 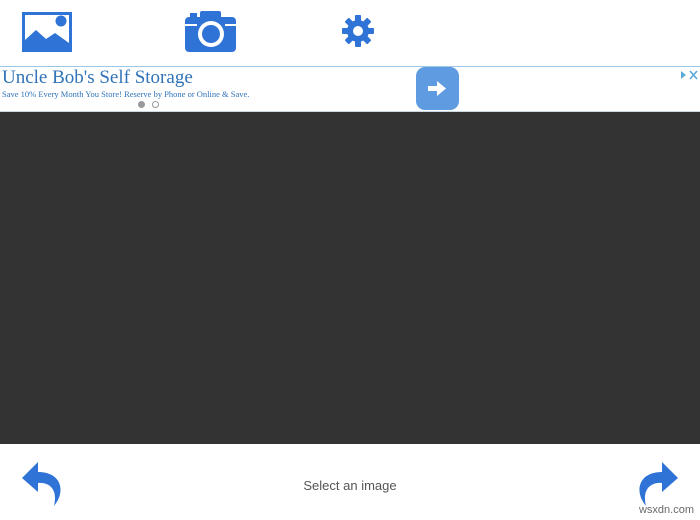 I want to click on bottom-bar: Select an image wsxdn.com, so click(x=350, y=482).